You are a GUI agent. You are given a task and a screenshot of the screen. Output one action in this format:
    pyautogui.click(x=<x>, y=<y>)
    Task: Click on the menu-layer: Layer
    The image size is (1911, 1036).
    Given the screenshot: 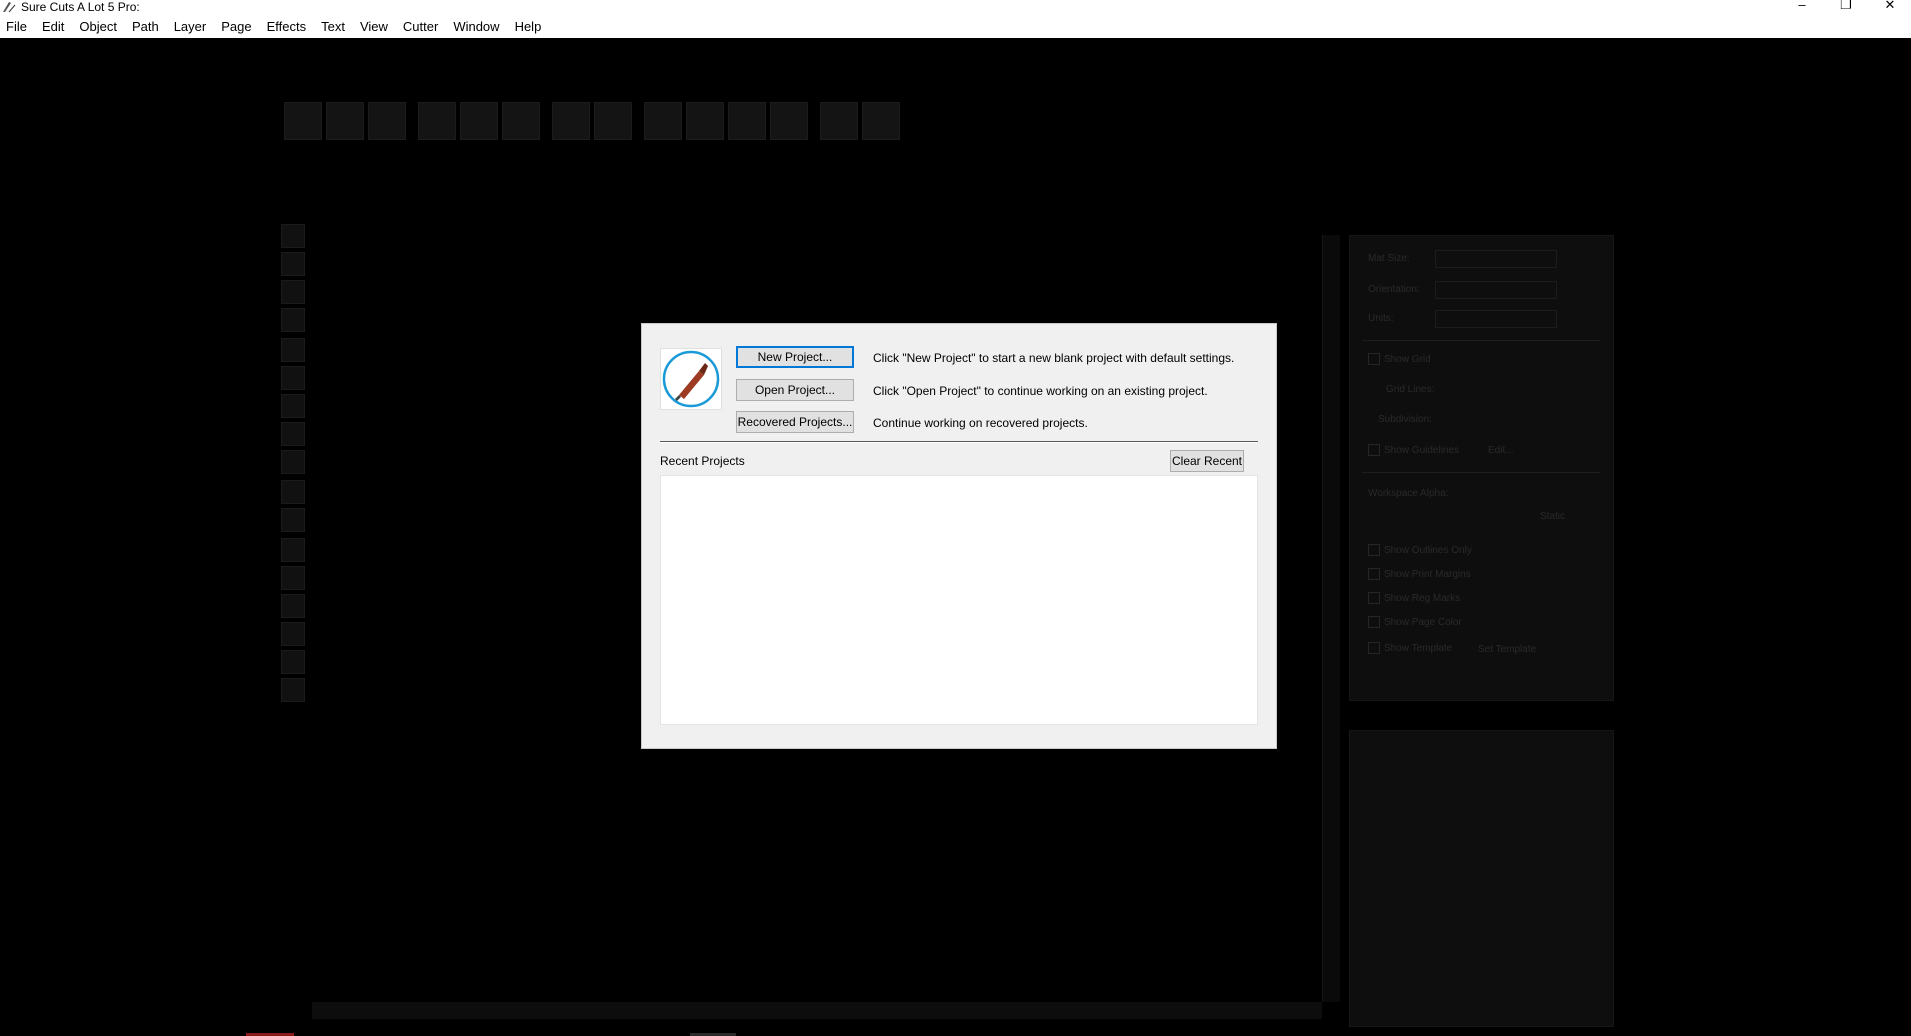 What is the action you would take?
    pyautogui.click(x=190, y=26)
    